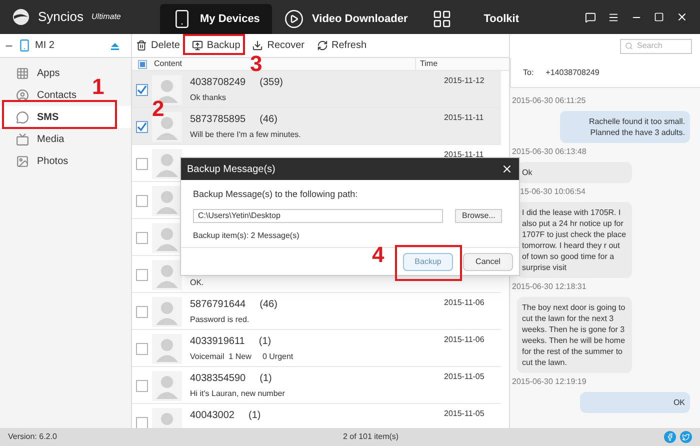 The image size is (700, 446). I want to click on message-bubble: I did the lease with 1705R. I also put a 24 hr notice up for 1707F to just check the place tomorrow. I heard they r out of town so good time for a surprise visit, so click(574, 240).